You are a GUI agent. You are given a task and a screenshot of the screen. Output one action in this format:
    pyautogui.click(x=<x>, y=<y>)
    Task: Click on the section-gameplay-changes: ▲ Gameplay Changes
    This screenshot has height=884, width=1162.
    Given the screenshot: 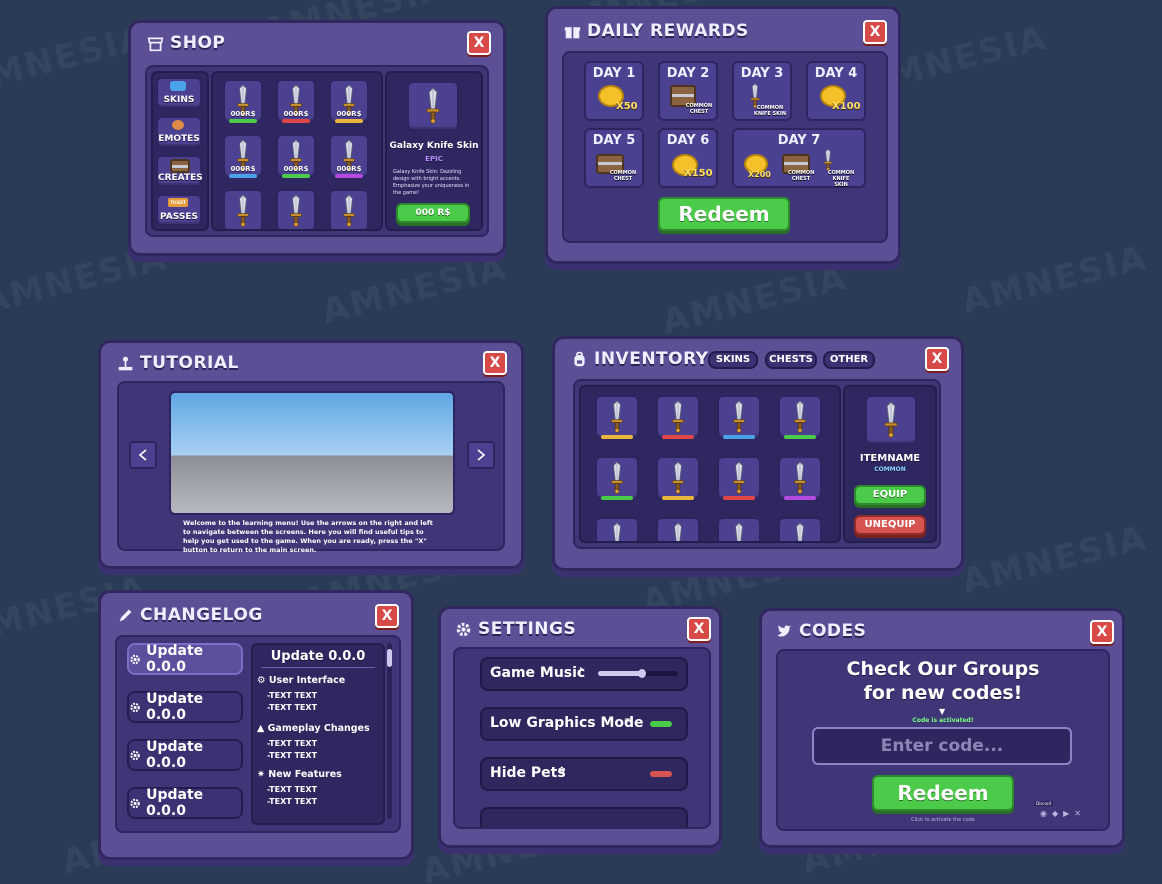 What is the action you would take?
    pyautogui.click(x=313, y=728)
    